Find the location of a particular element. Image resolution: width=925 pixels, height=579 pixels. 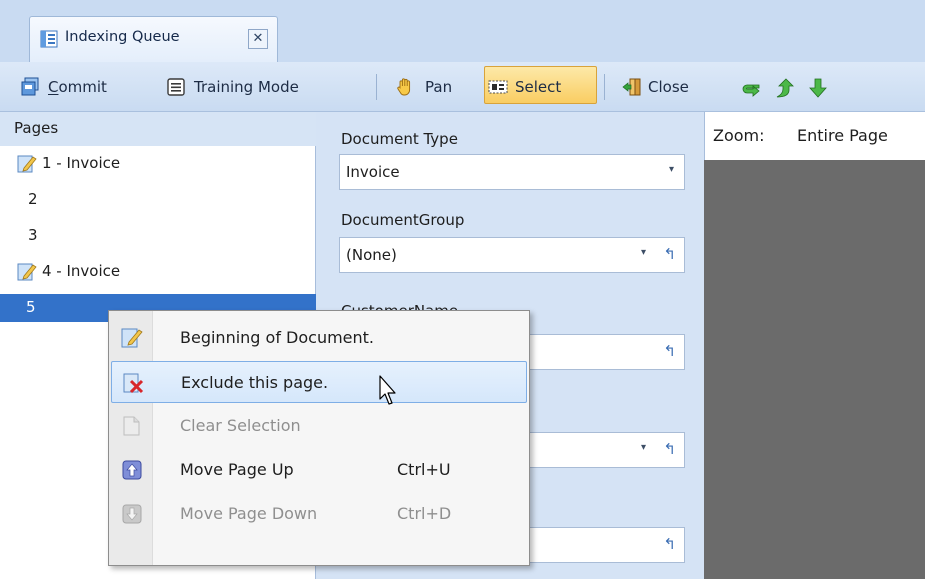

zoom-bar: Zoom: Entire Page is located at coordinates (814, 136).